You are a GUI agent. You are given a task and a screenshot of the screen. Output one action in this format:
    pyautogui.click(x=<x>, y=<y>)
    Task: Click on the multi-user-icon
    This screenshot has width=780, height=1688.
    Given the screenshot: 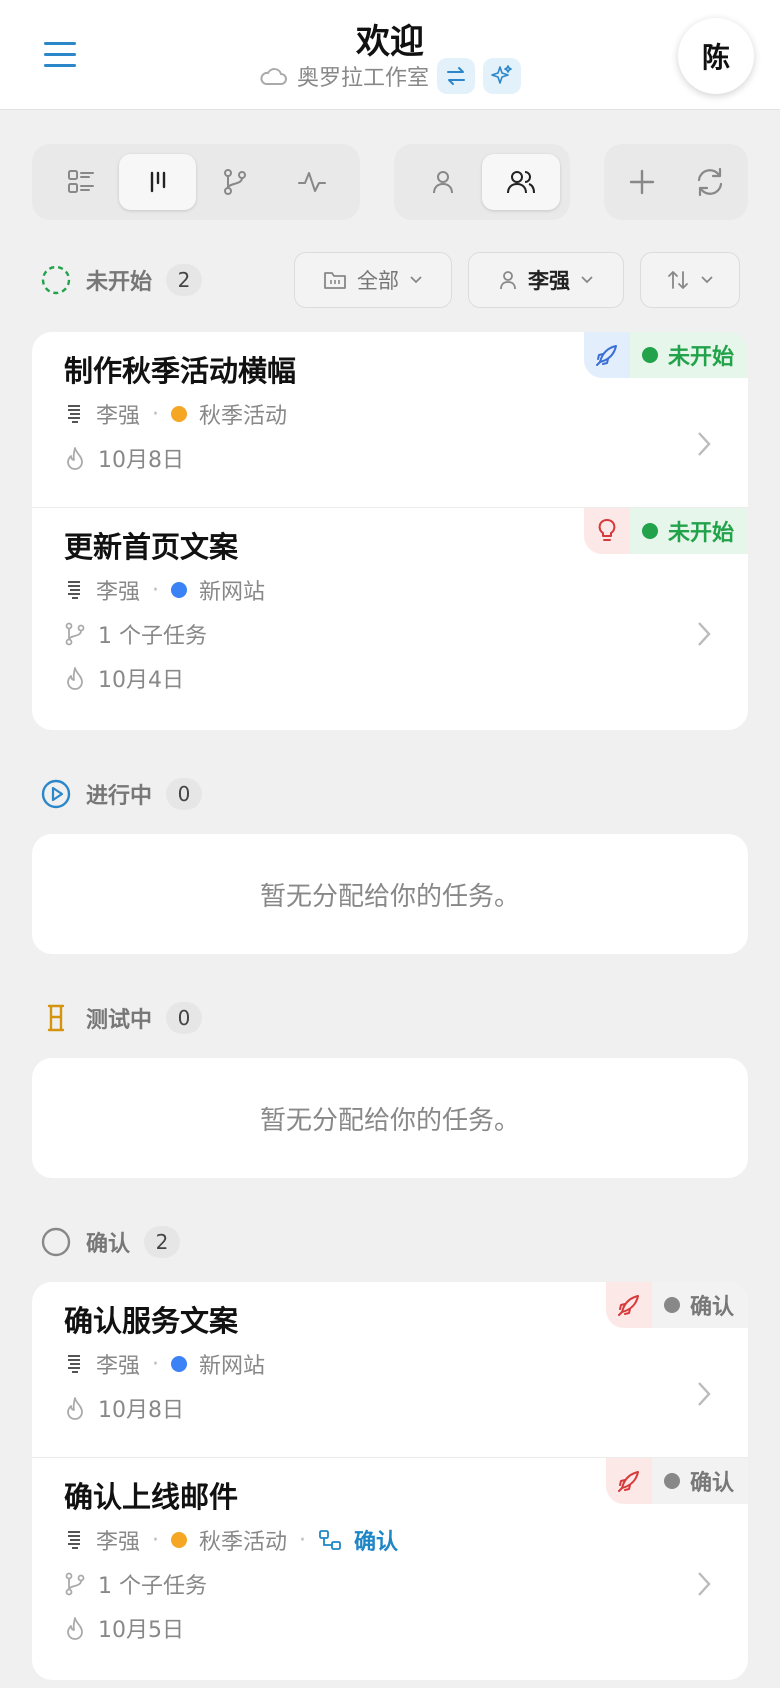 What is the action you would take?
    pyautogui.click(x=521, y=182)
    